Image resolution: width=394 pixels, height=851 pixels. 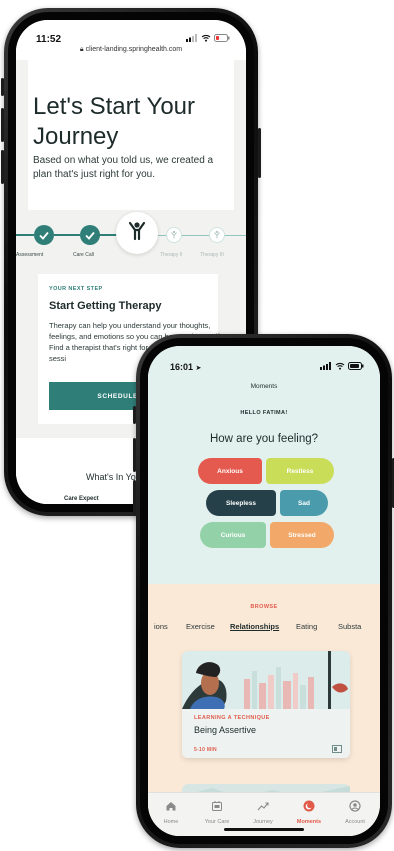 I want to click on card-eyebrow: LEARNING A TECHNIQUE, so click(x=232, y=718).